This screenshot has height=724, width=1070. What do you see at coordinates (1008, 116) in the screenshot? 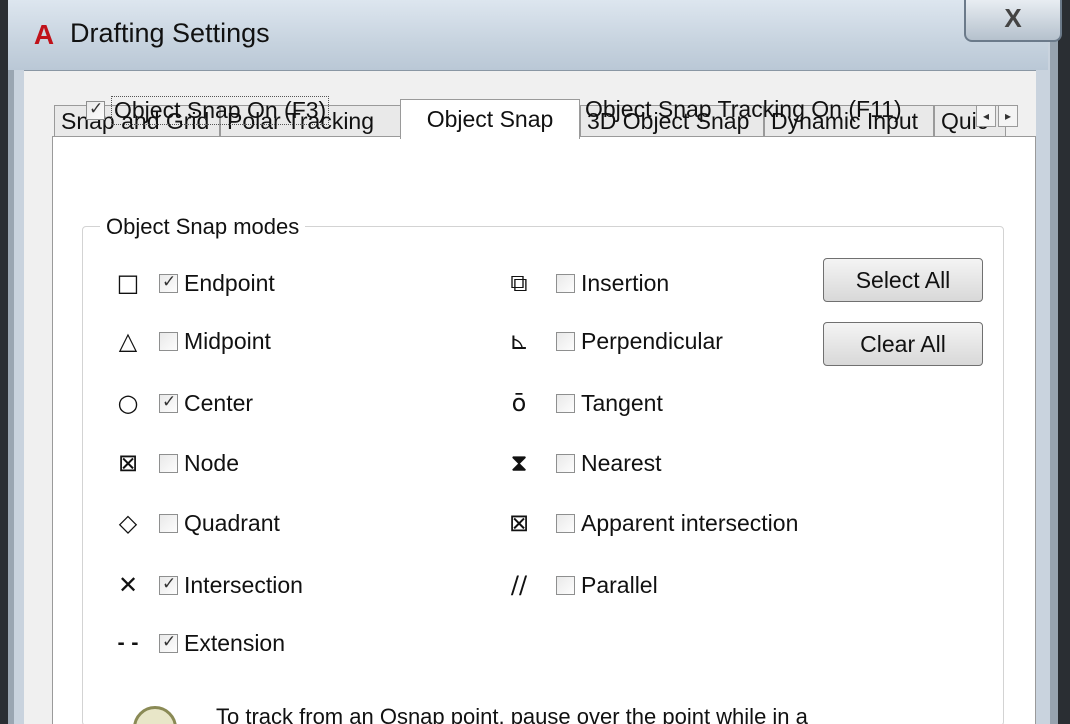
I see `tab-scroll-right-icon: ▸` at bounding box center [1008, 116].